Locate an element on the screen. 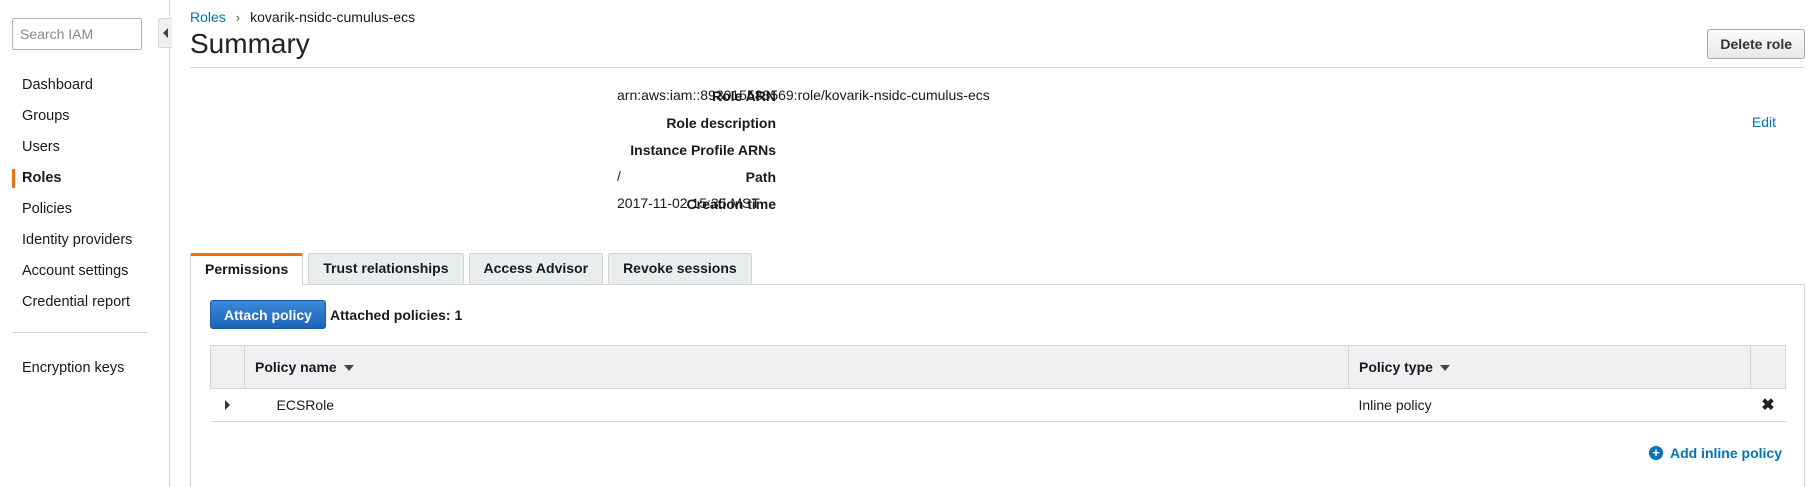  path-value: / is located at coordinates (619, 176).